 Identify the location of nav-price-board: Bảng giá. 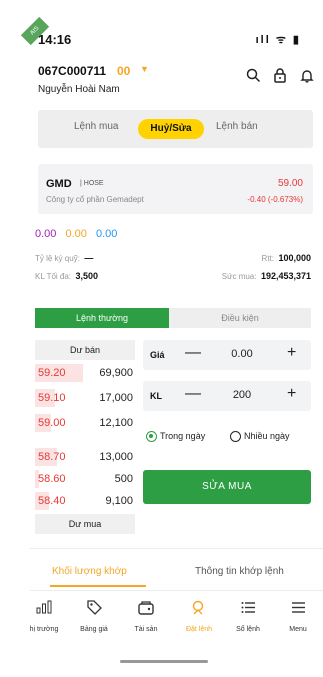
(94, 616).